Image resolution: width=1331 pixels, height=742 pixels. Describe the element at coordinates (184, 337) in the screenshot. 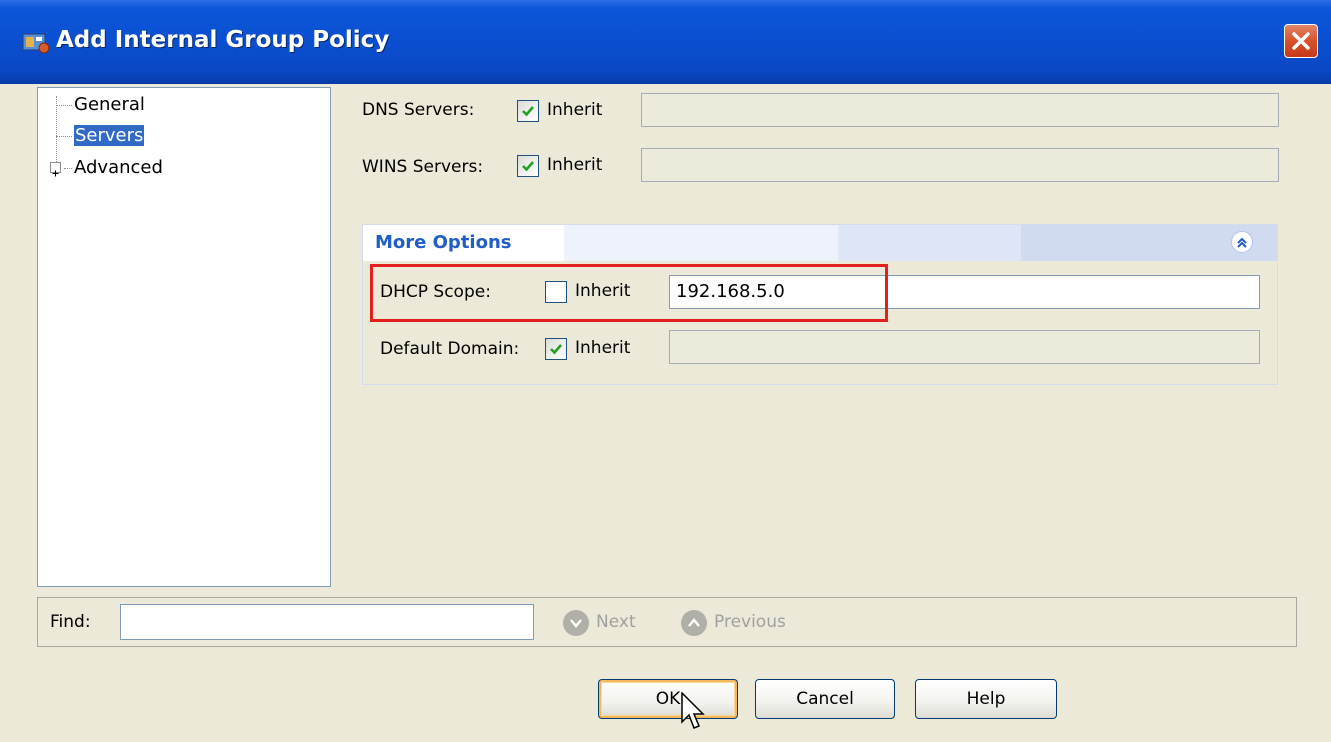

I see `navigation-tree: General Servers Advanced` at that location.